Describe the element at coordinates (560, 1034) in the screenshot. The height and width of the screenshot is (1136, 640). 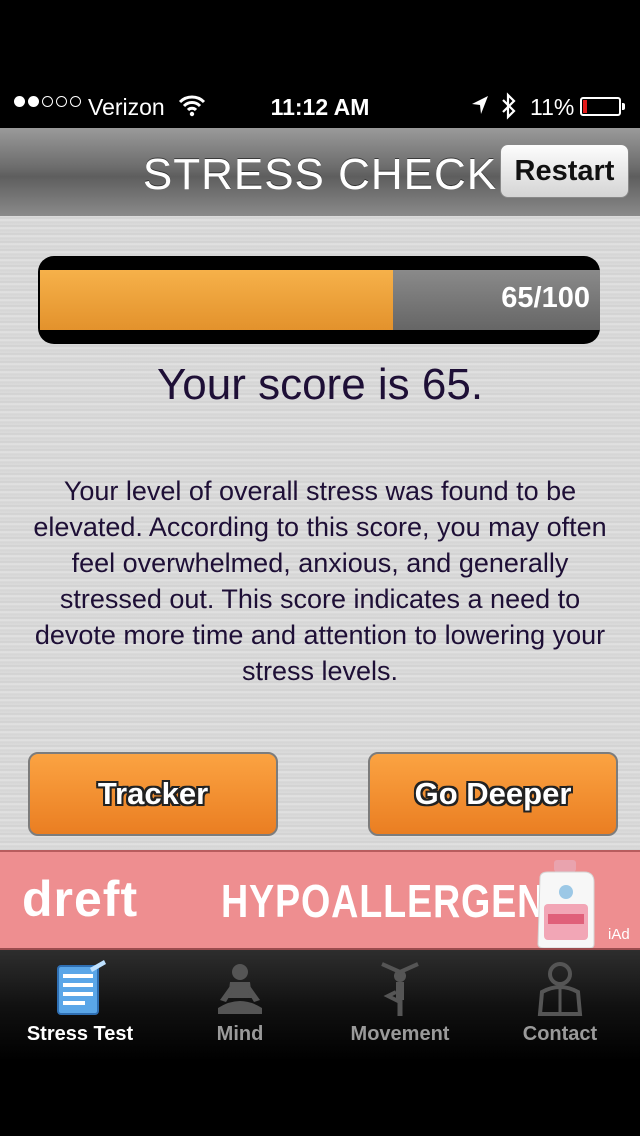
I see `tab-label: Contact` at that location.